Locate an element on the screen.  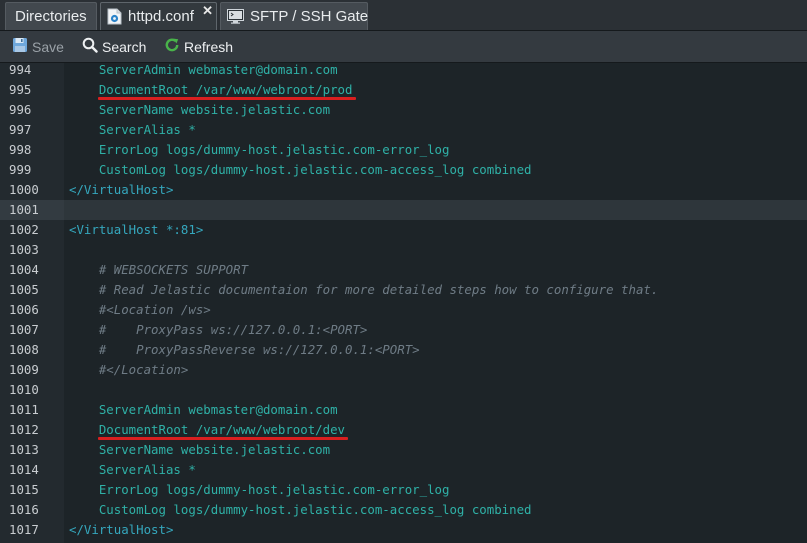
code-line: 1007 # ProxyPass ws://127.0.0.1:<PORT> is located at coordinates (403, 330).